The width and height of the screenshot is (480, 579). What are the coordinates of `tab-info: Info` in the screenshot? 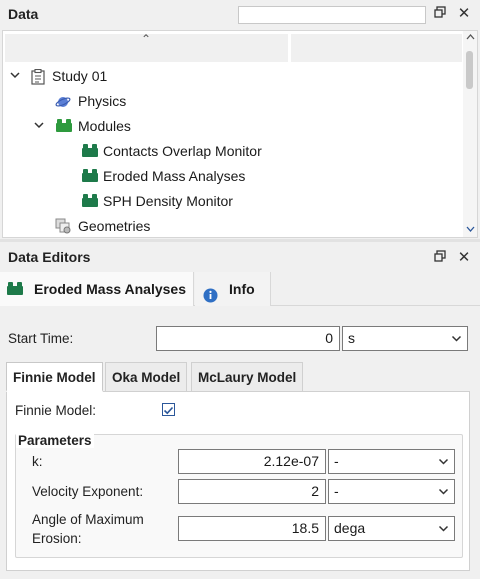 It's located at (233, 289).